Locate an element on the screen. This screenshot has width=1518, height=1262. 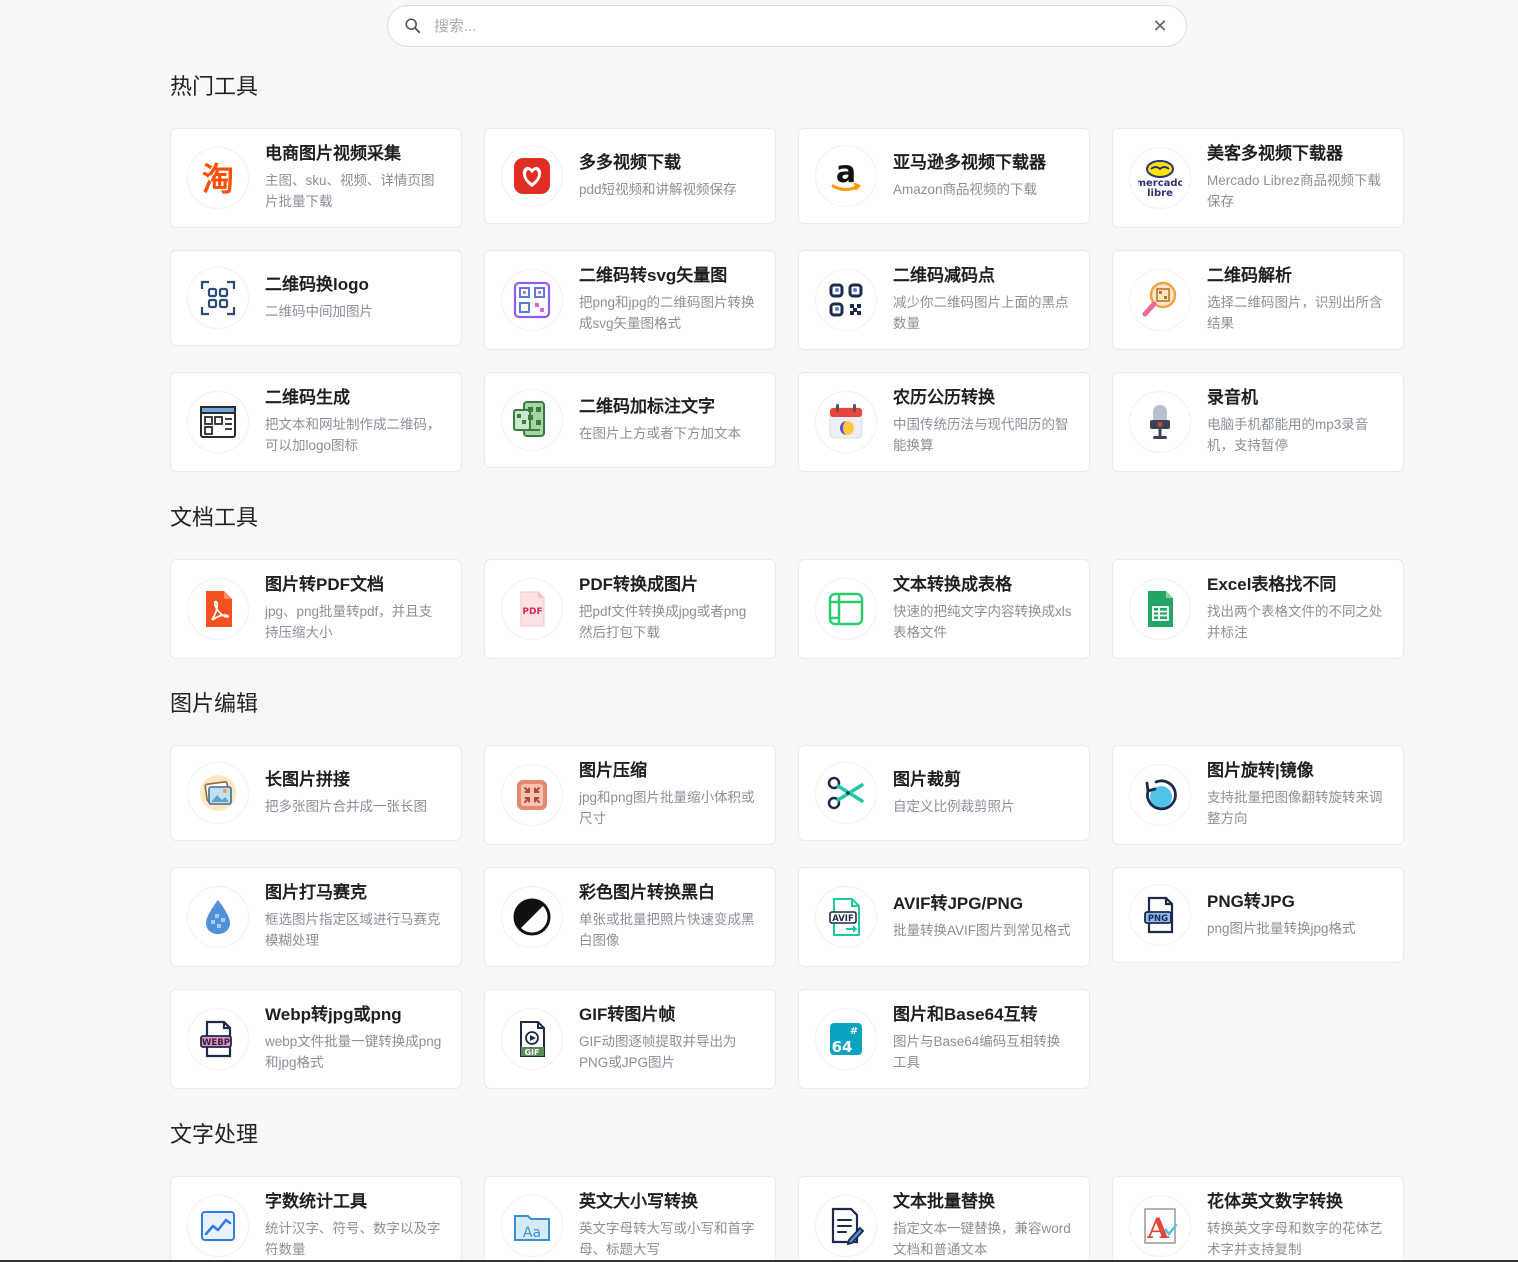
tool-title: 二维码生成 is located at coordinates (307, 397).